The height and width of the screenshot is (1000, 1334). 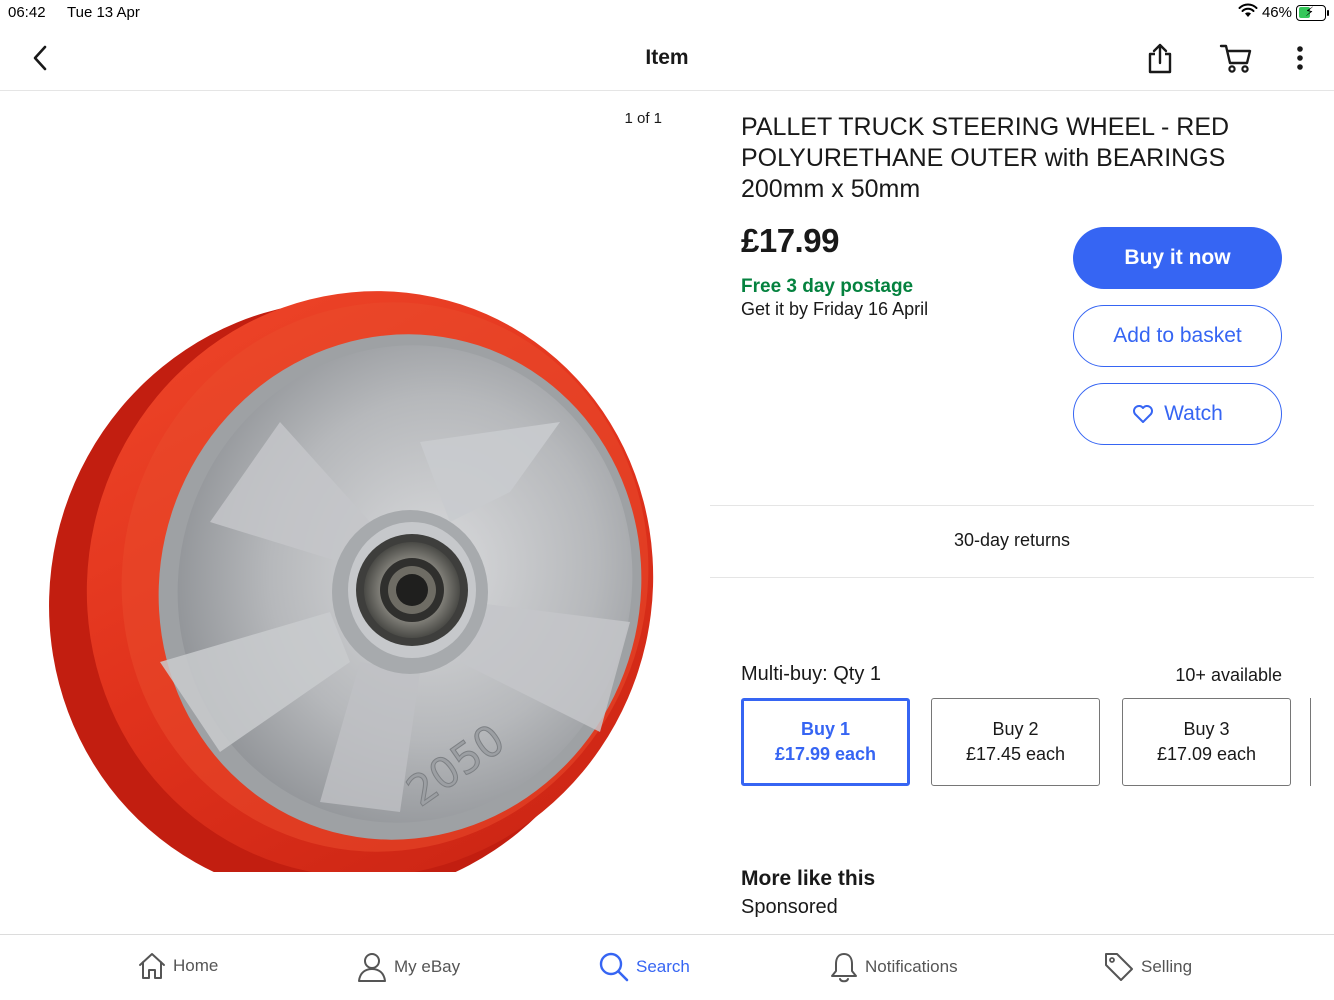 I want to click on multibuy-qty: Buy 3, so click(x=1206, y=729).